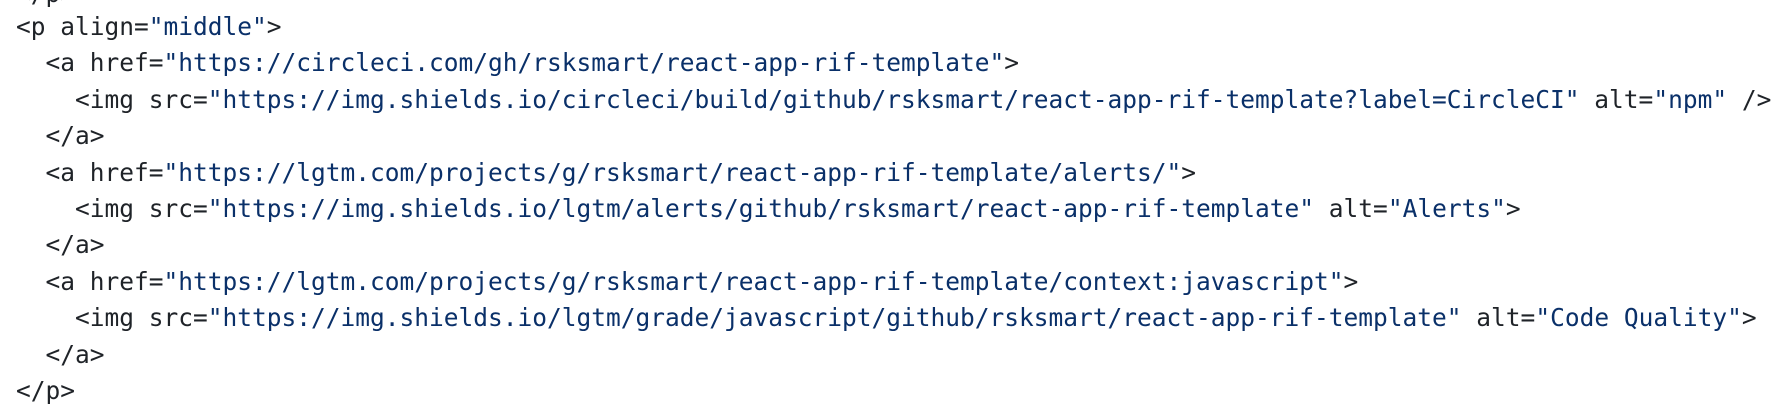 The height and width of the screenshot is (416, 1780). What do you see at coordinates (82, 26) in the screenshot?
I see `code-text: <p align=` at bounding box center [82, 26].